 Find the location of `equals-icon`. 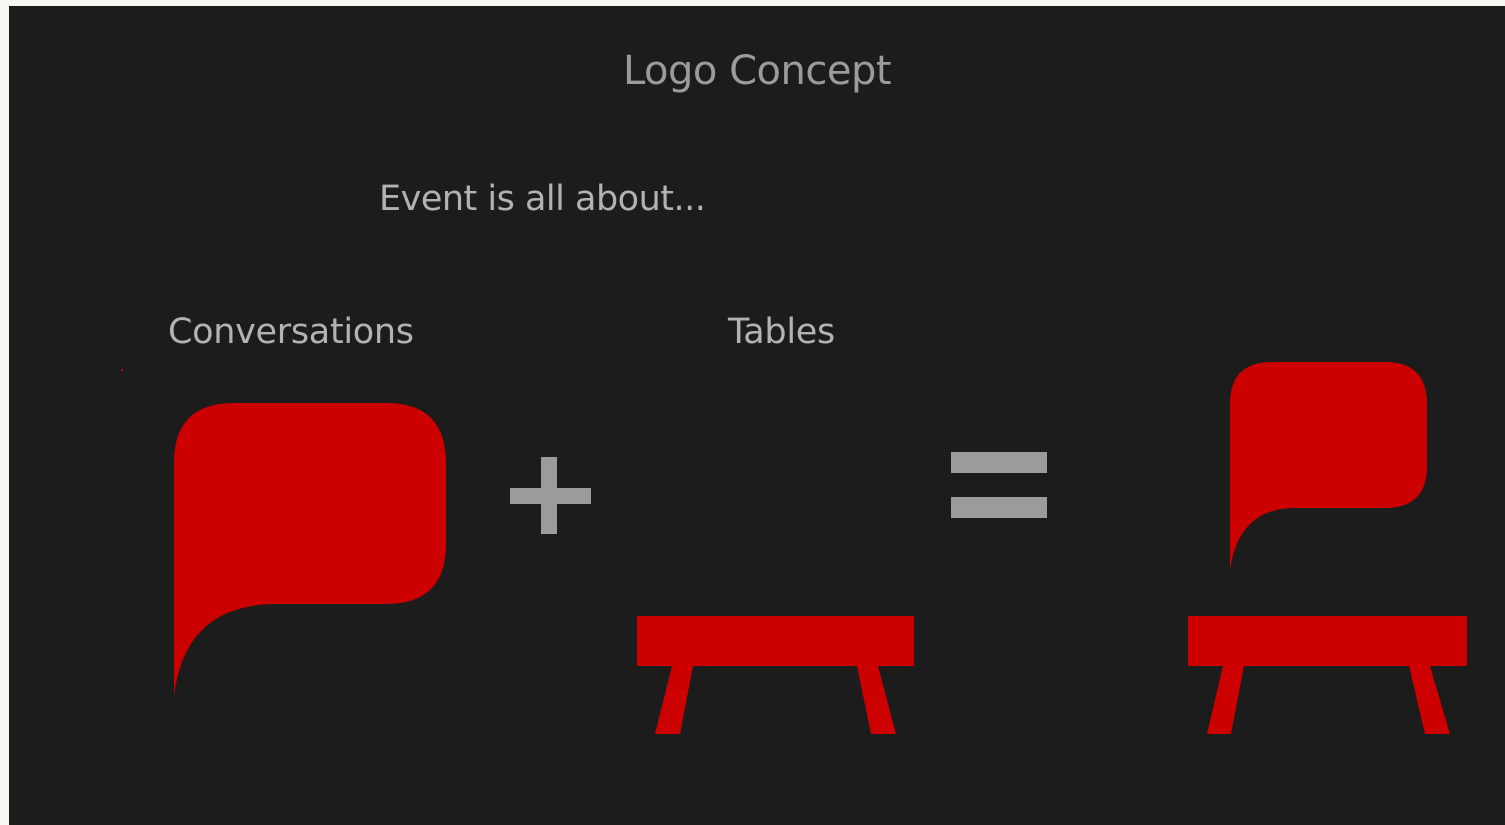

equals-icon is located at coordinates (999, 485).